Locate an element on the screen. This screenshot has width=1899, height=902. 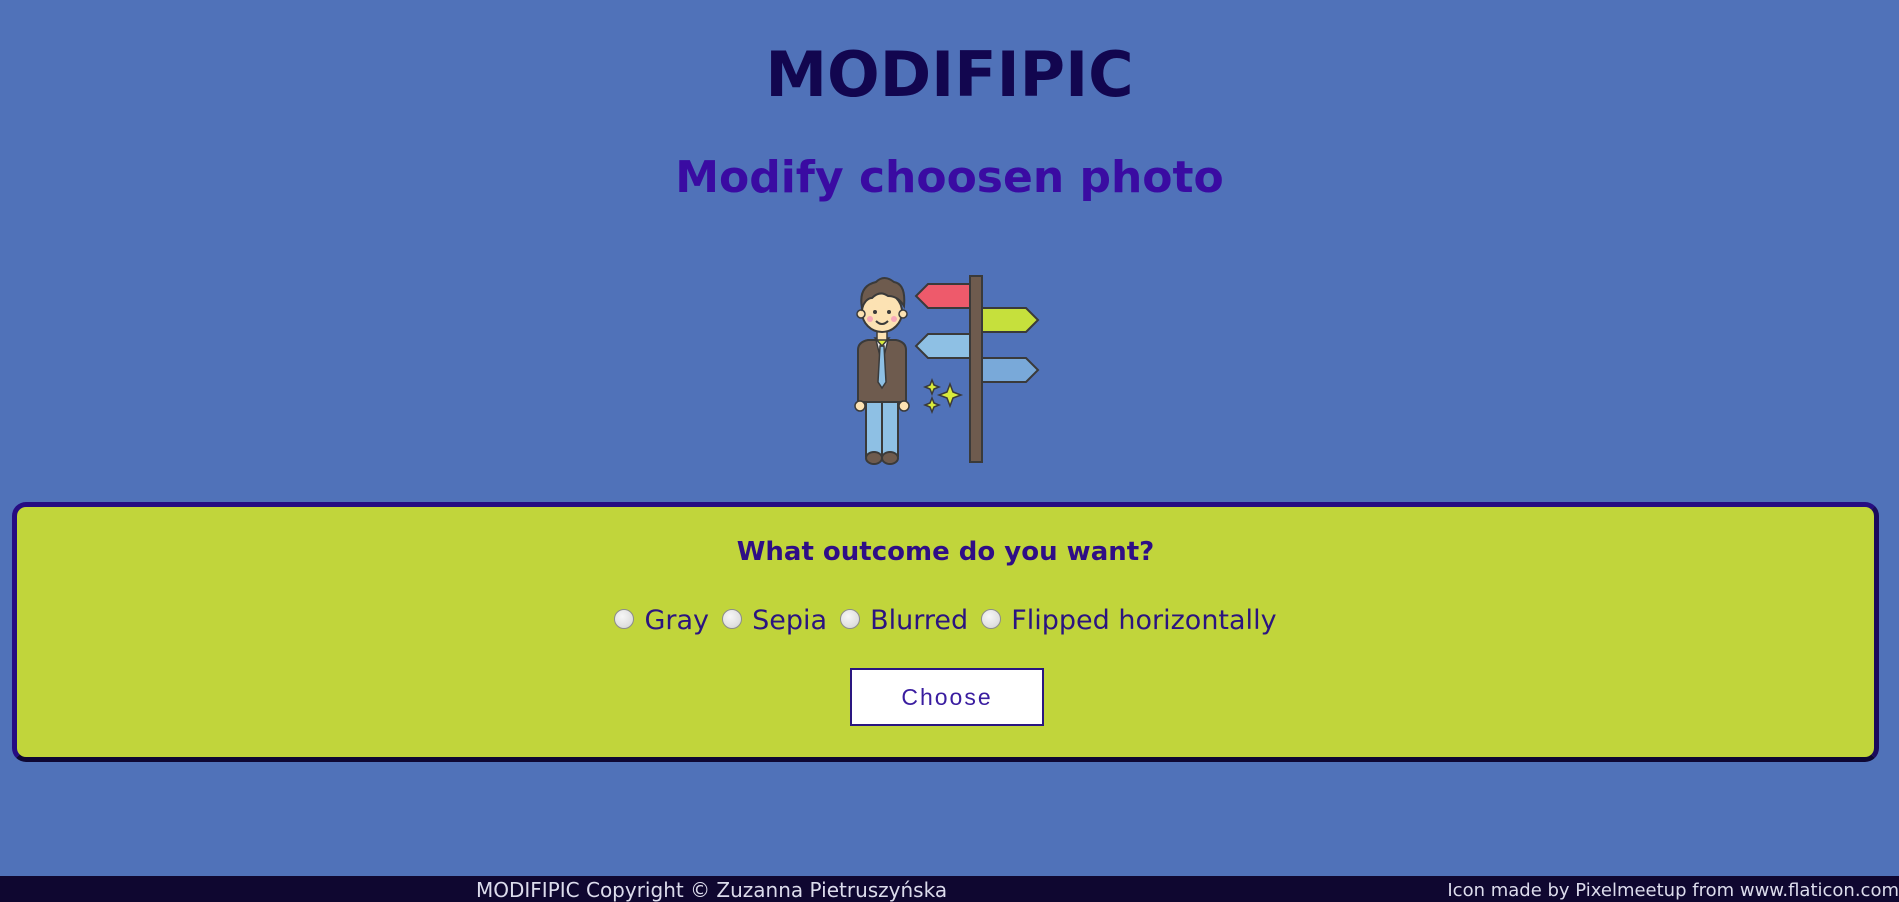
outcome-options: Gray Sepia Blurred Flipped horizontally is located at coordinates (945, 626).